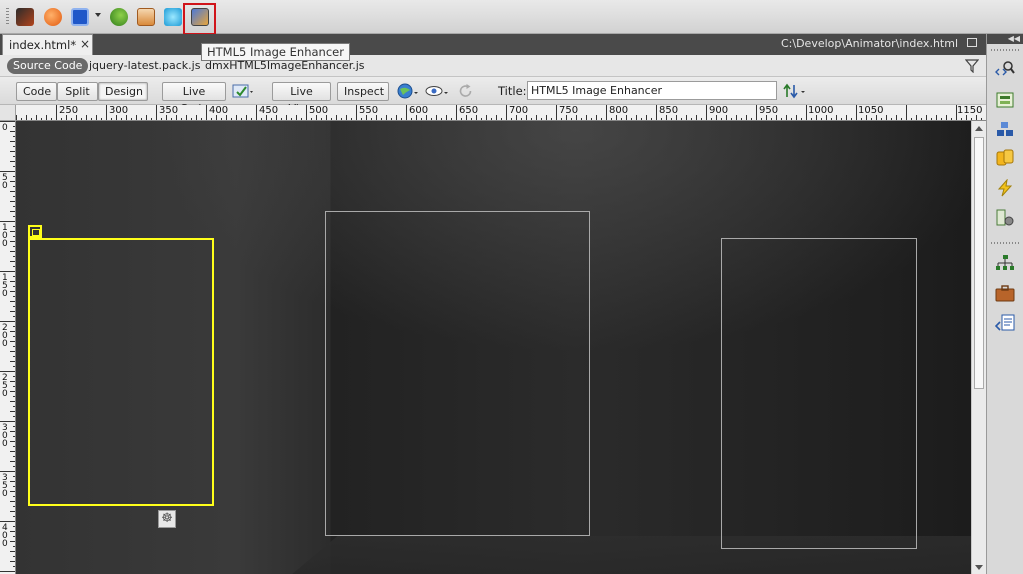  I want to click on server-behaviors-icon, so click(1005, 218).